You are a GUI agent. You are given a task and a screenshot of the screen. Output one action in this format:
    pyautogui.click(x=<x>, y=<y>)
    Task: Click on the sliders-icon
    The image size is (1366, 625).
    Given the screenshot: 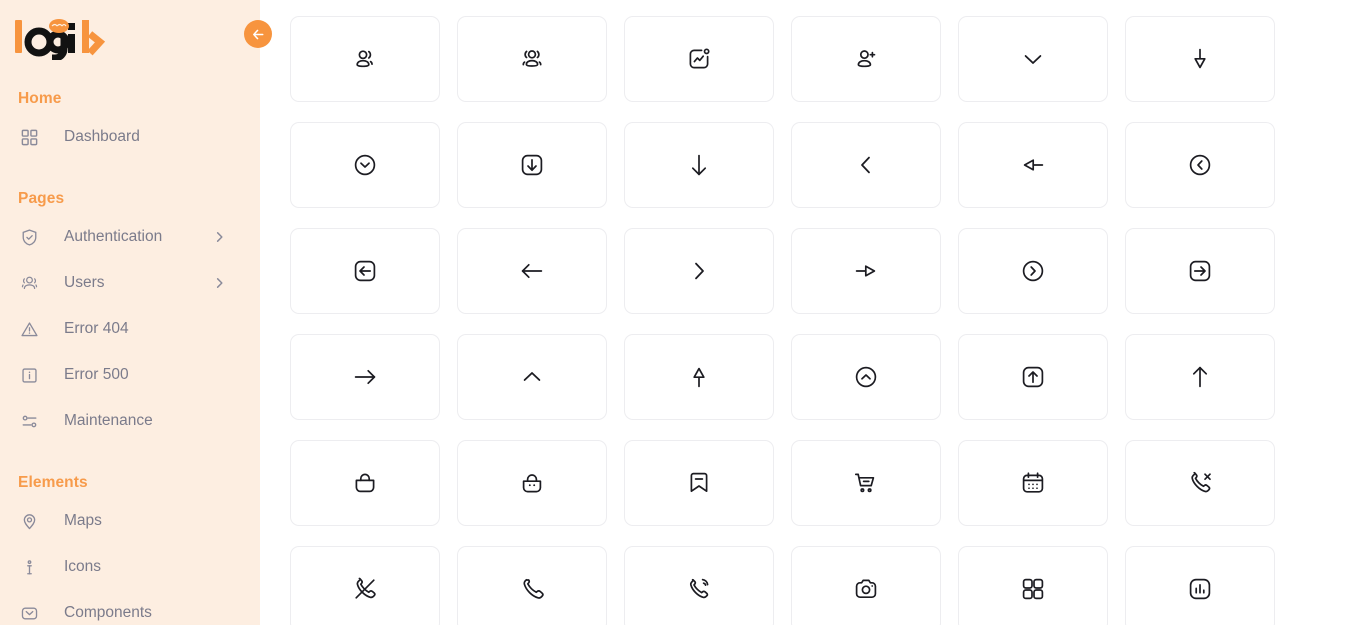 What is the action you would take?
    pyautogui.click(x=29, y=421)
    